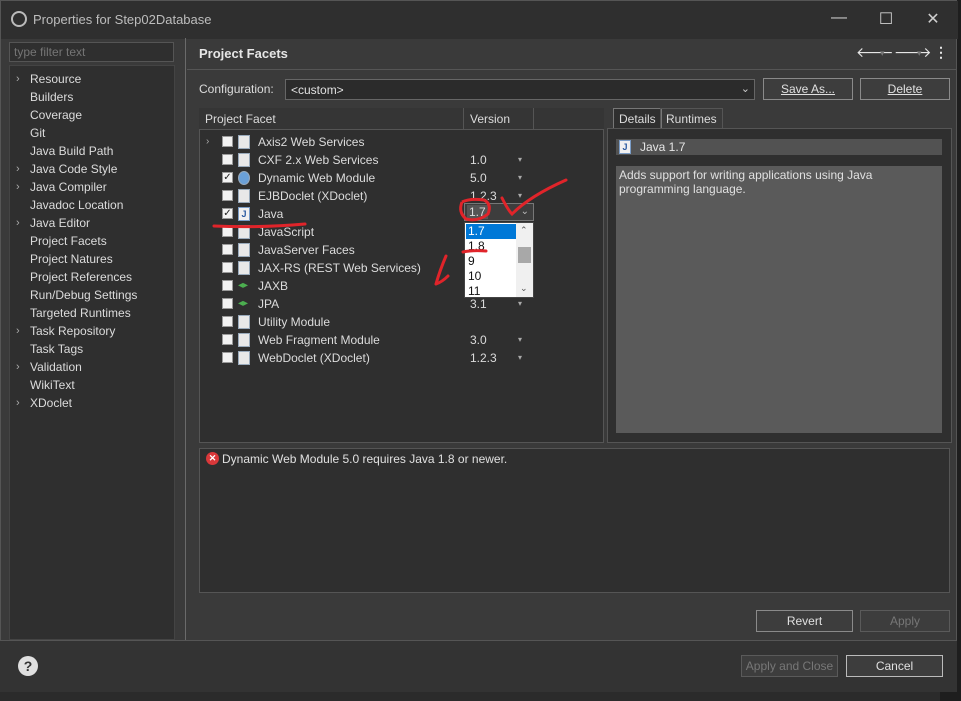 Image resolution: width=961 pixels, height=701 pixels. Describe the element at coordinates (90, 241) in the screenshot. I see `sidebar-item: Project Facets` at that location.